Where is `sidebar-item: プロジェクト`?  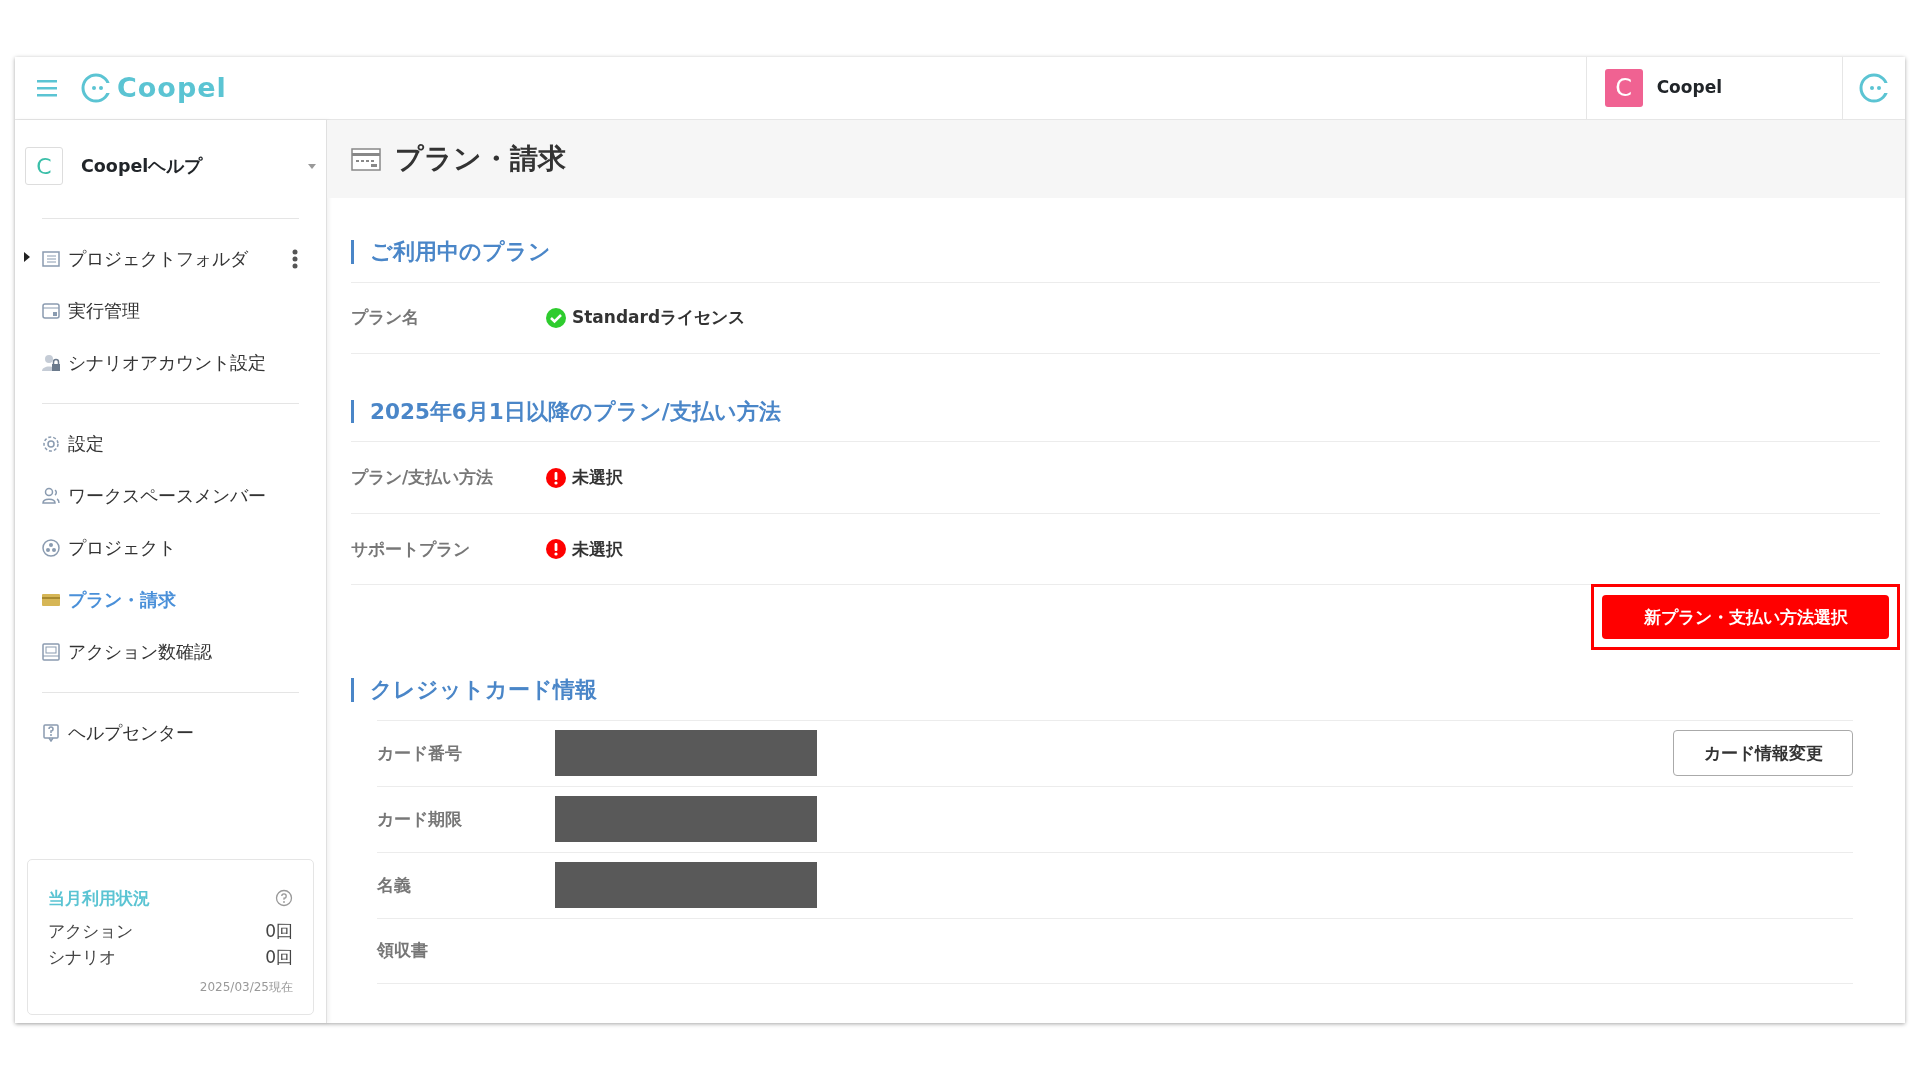
sidebar-item: プロジェクト is located at coordinates (170, 548).